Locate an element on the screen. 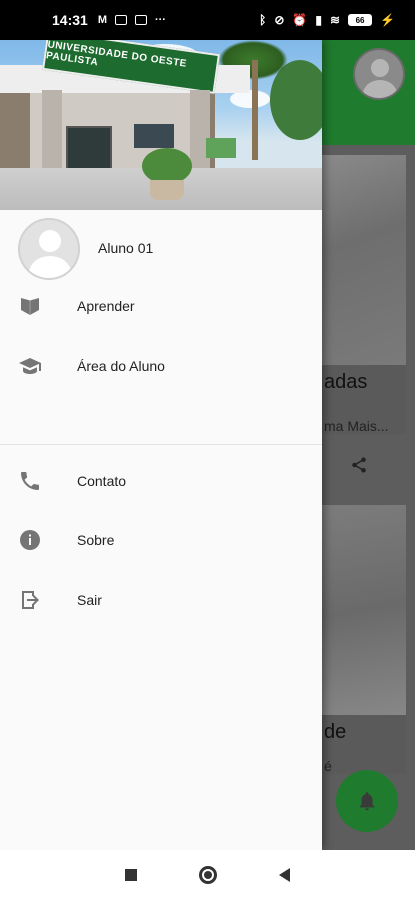 The image size is (415, 900). notification-fab is located at coordinates (367, 801).